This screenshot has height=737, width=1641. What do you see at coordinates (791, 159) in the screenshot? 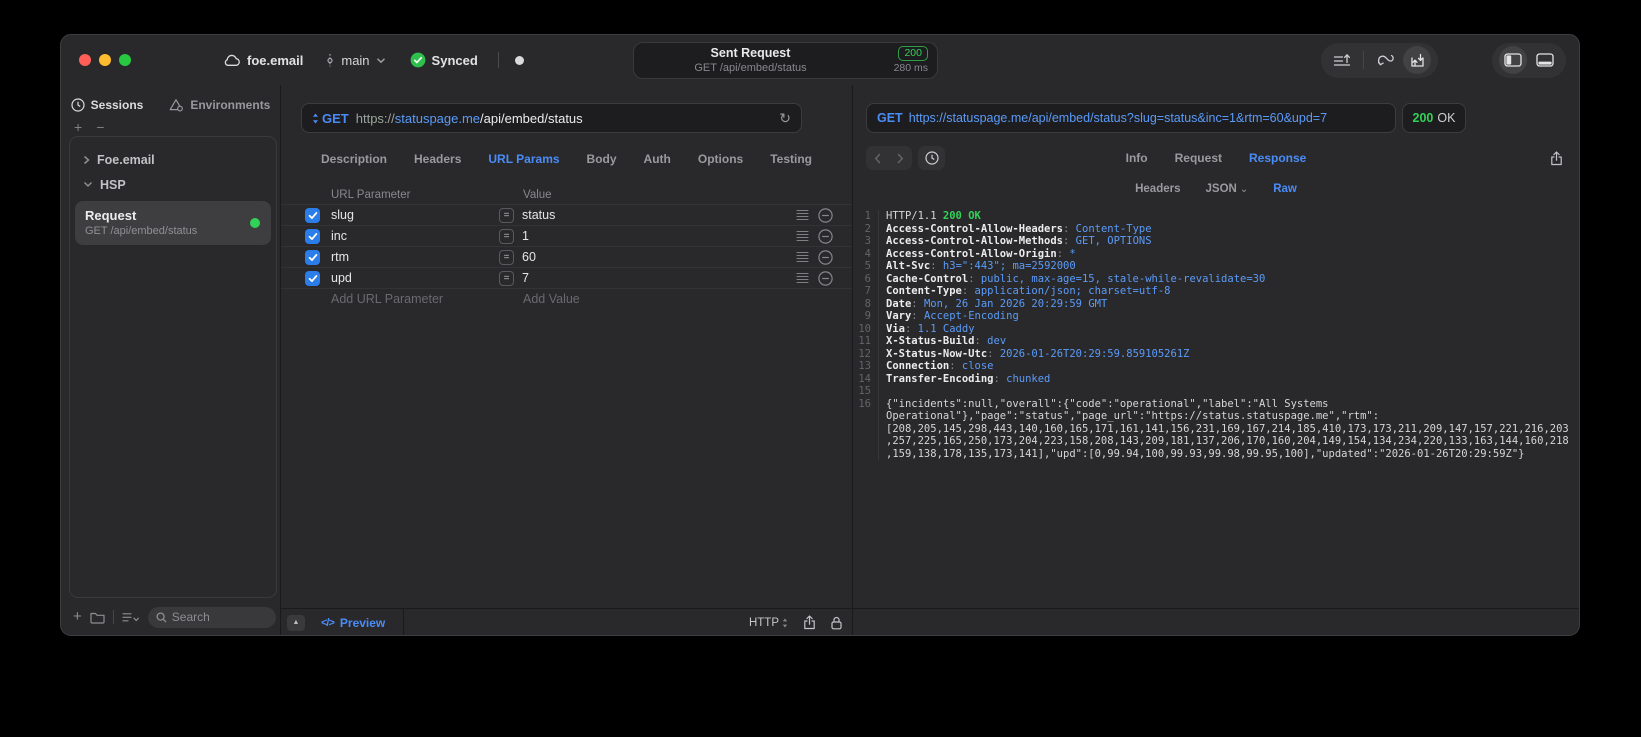
I see `tab-testing: Testing` at bounding box center [791, 159].